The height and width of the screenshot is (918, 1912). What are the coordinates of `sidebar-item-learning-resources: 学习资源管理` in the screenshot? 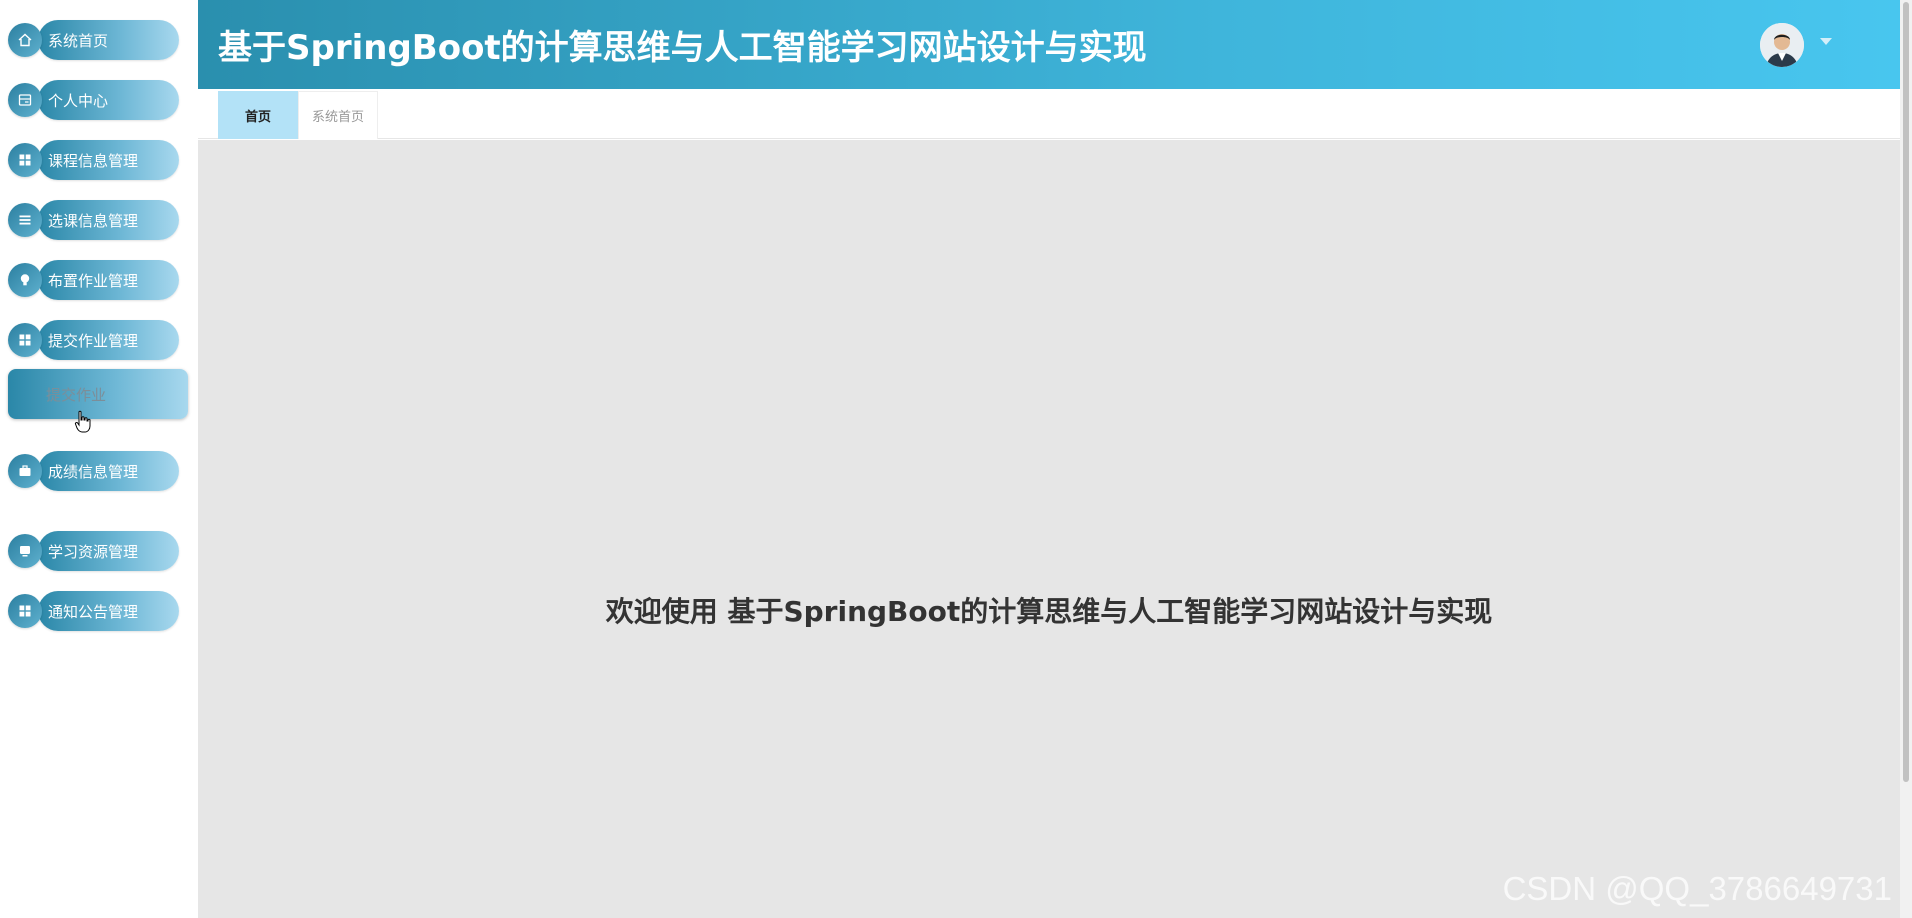 It's located at (93, 551).